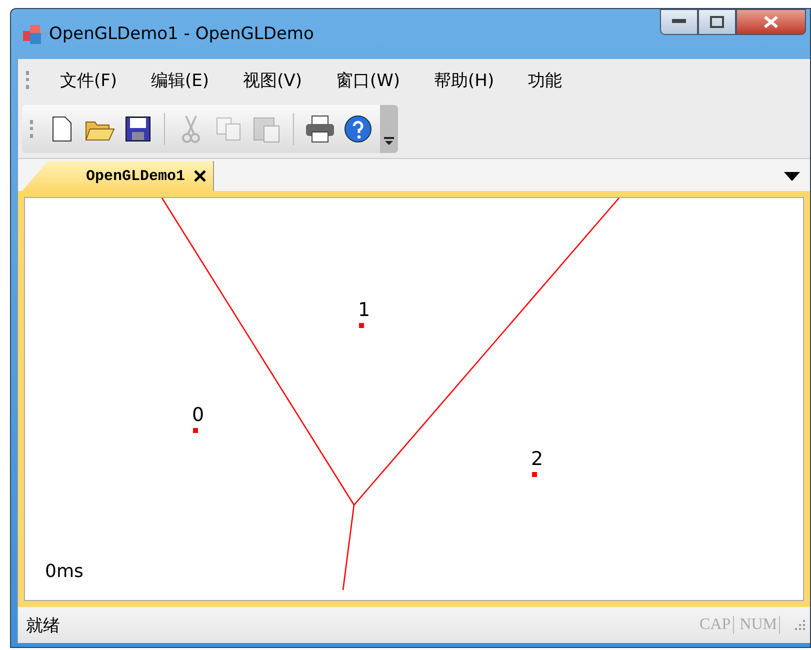 Image resolution: width=811 pixels, height=650 pixels. Describe the element at coordinates (792, 176) in the screenshot. I see `dropdown-arrow-icon` at that location.